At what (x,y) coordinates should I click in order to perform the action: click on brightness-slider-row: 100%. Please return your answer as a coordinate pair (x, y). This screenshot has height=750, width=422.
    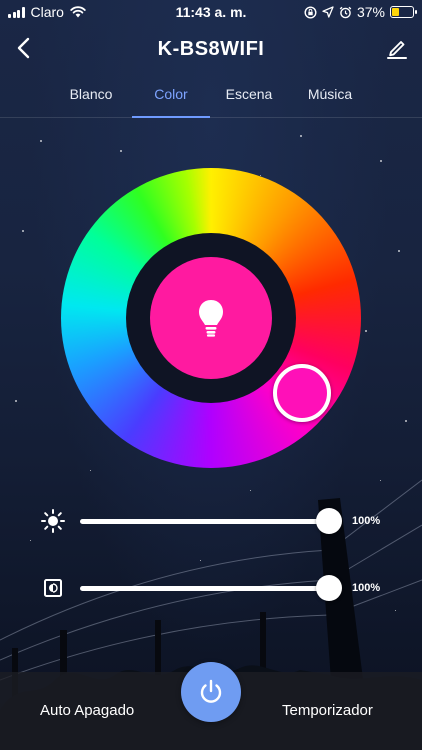
    Looking at the image, I should click on (211, 521).